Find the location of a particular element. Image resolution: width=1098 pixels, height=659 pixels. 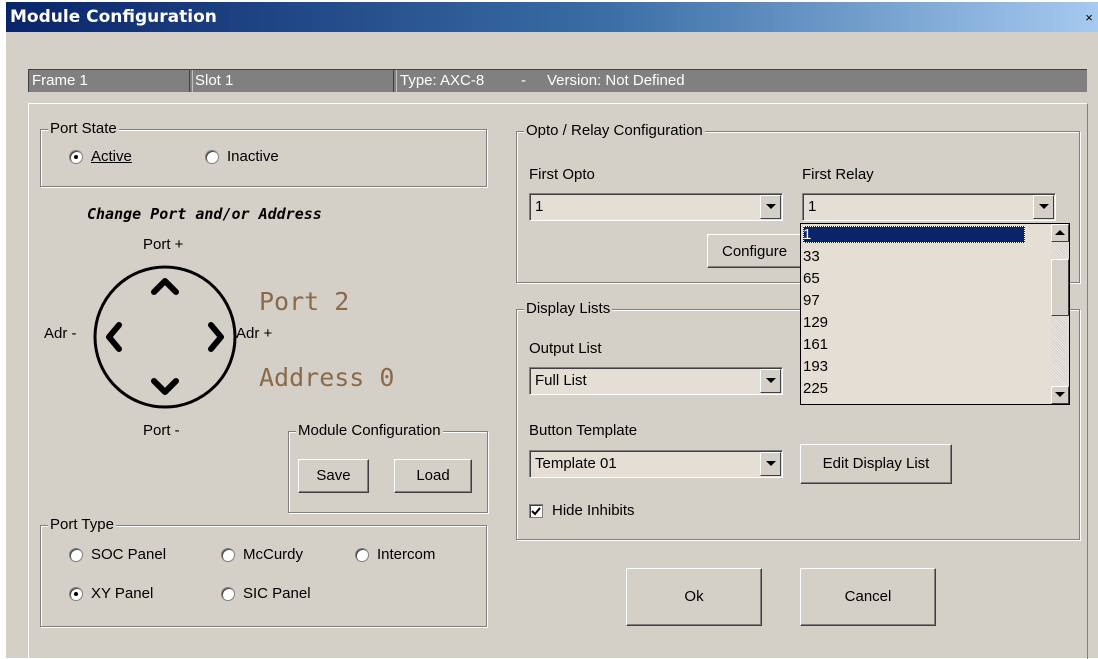

button-template-label: Button Template is located at coordinates (583, 430).